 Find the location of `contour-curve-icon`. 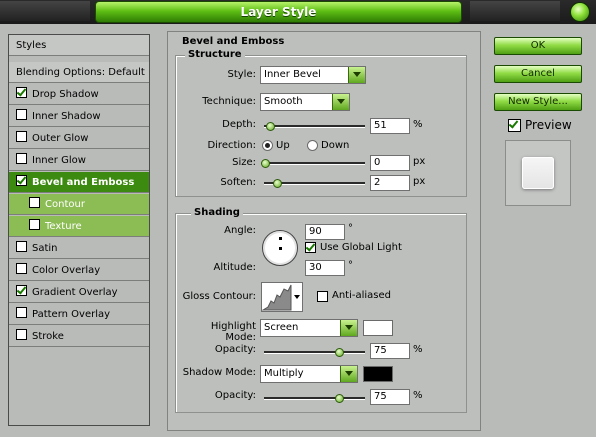

contour-curve-icon is located at coordinates (276, 297).